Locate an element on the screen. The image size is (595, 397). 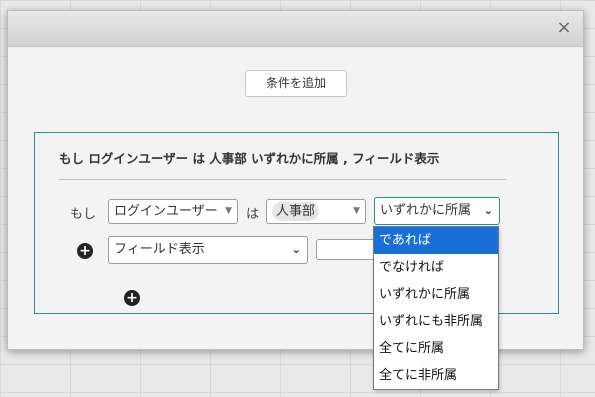
field-select: ログインユーザー ▼ is located at coordinates (173, 211).